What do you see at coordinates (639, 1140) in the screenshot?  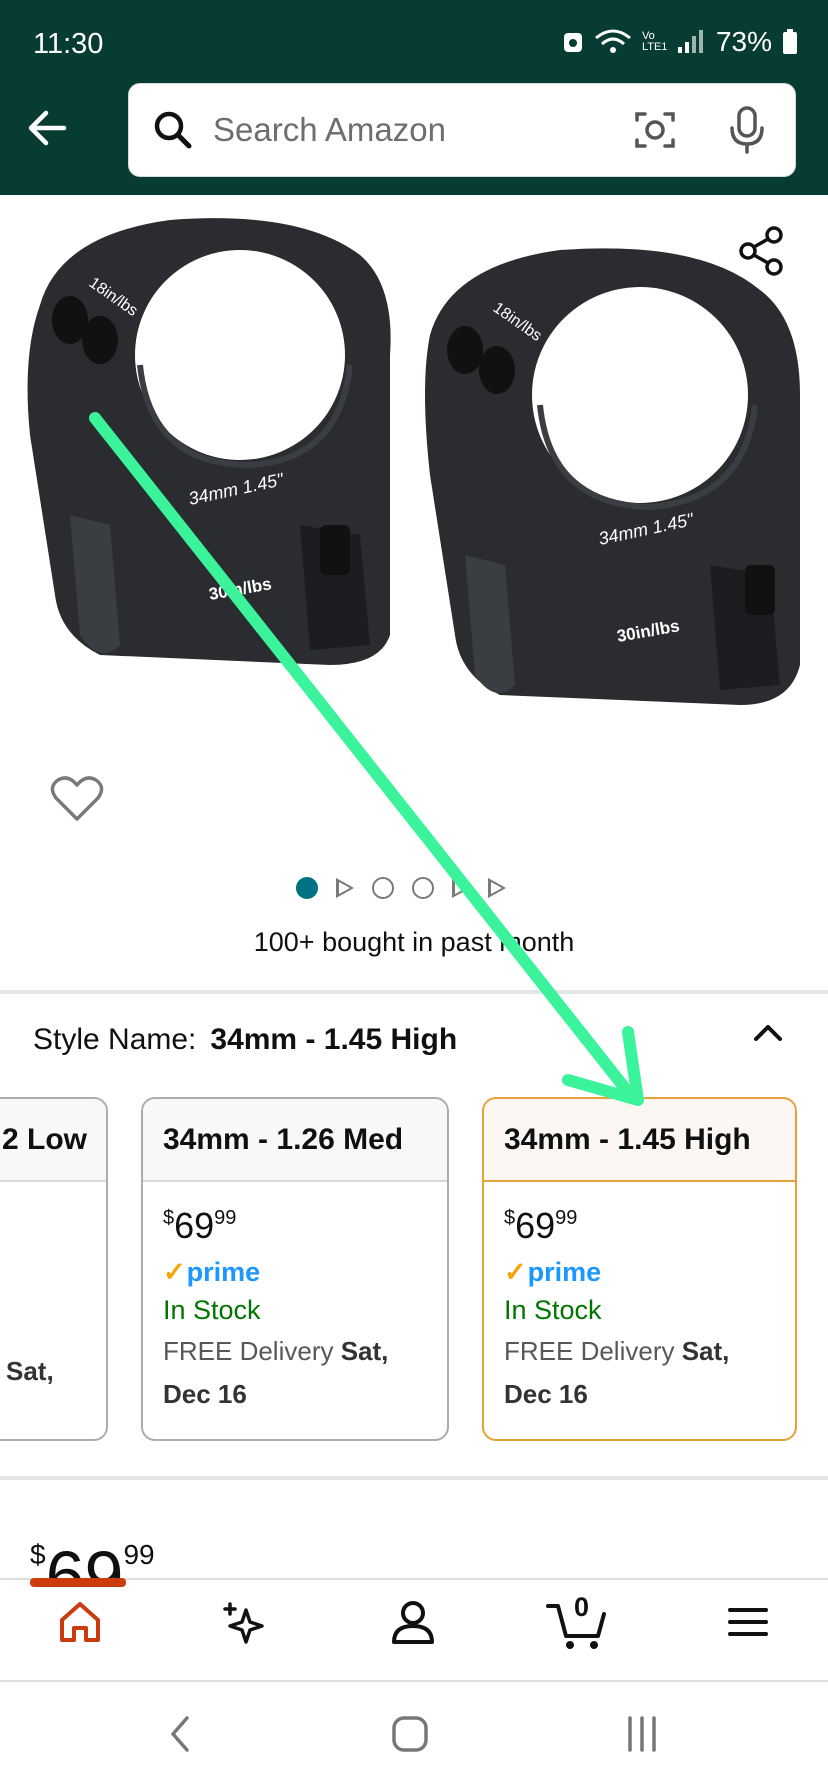 I see `card-title: 34mm - 1.45 High` at bounding box center [639, 1140].